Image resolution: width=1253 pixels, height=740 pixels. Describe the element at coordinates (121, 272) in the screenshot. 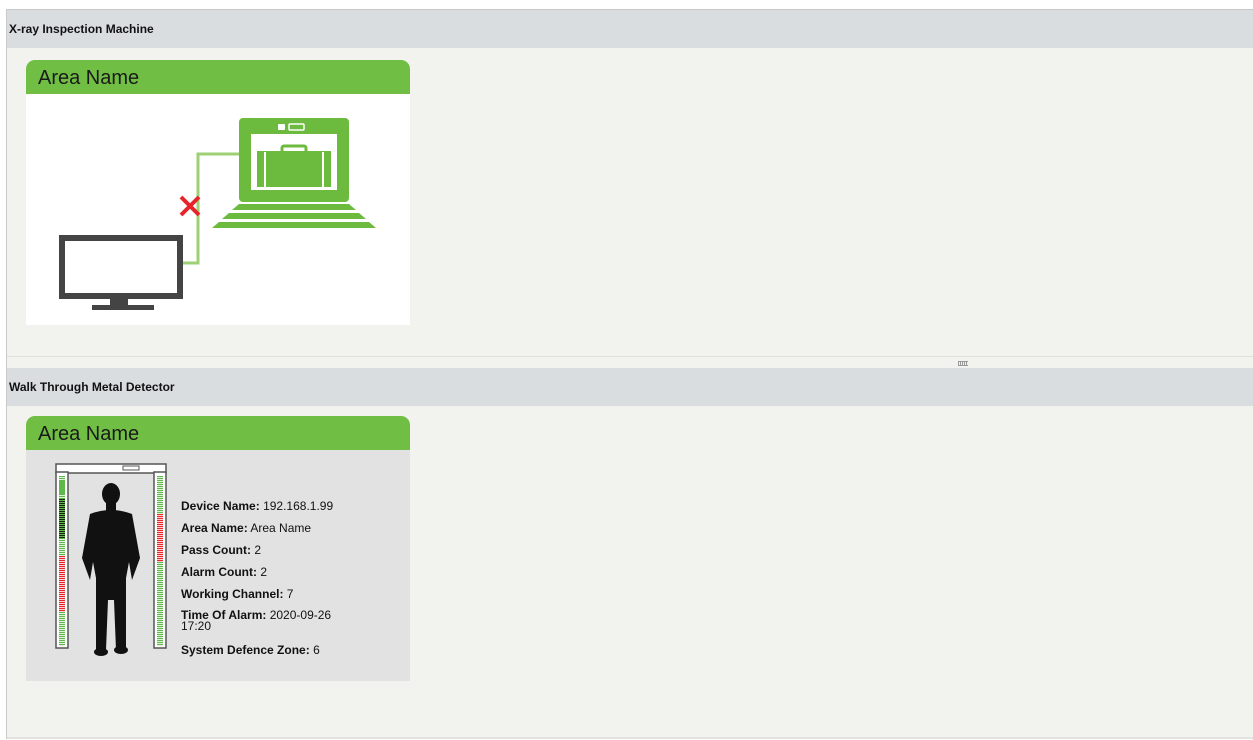

I see `monitor-icon` at that location.